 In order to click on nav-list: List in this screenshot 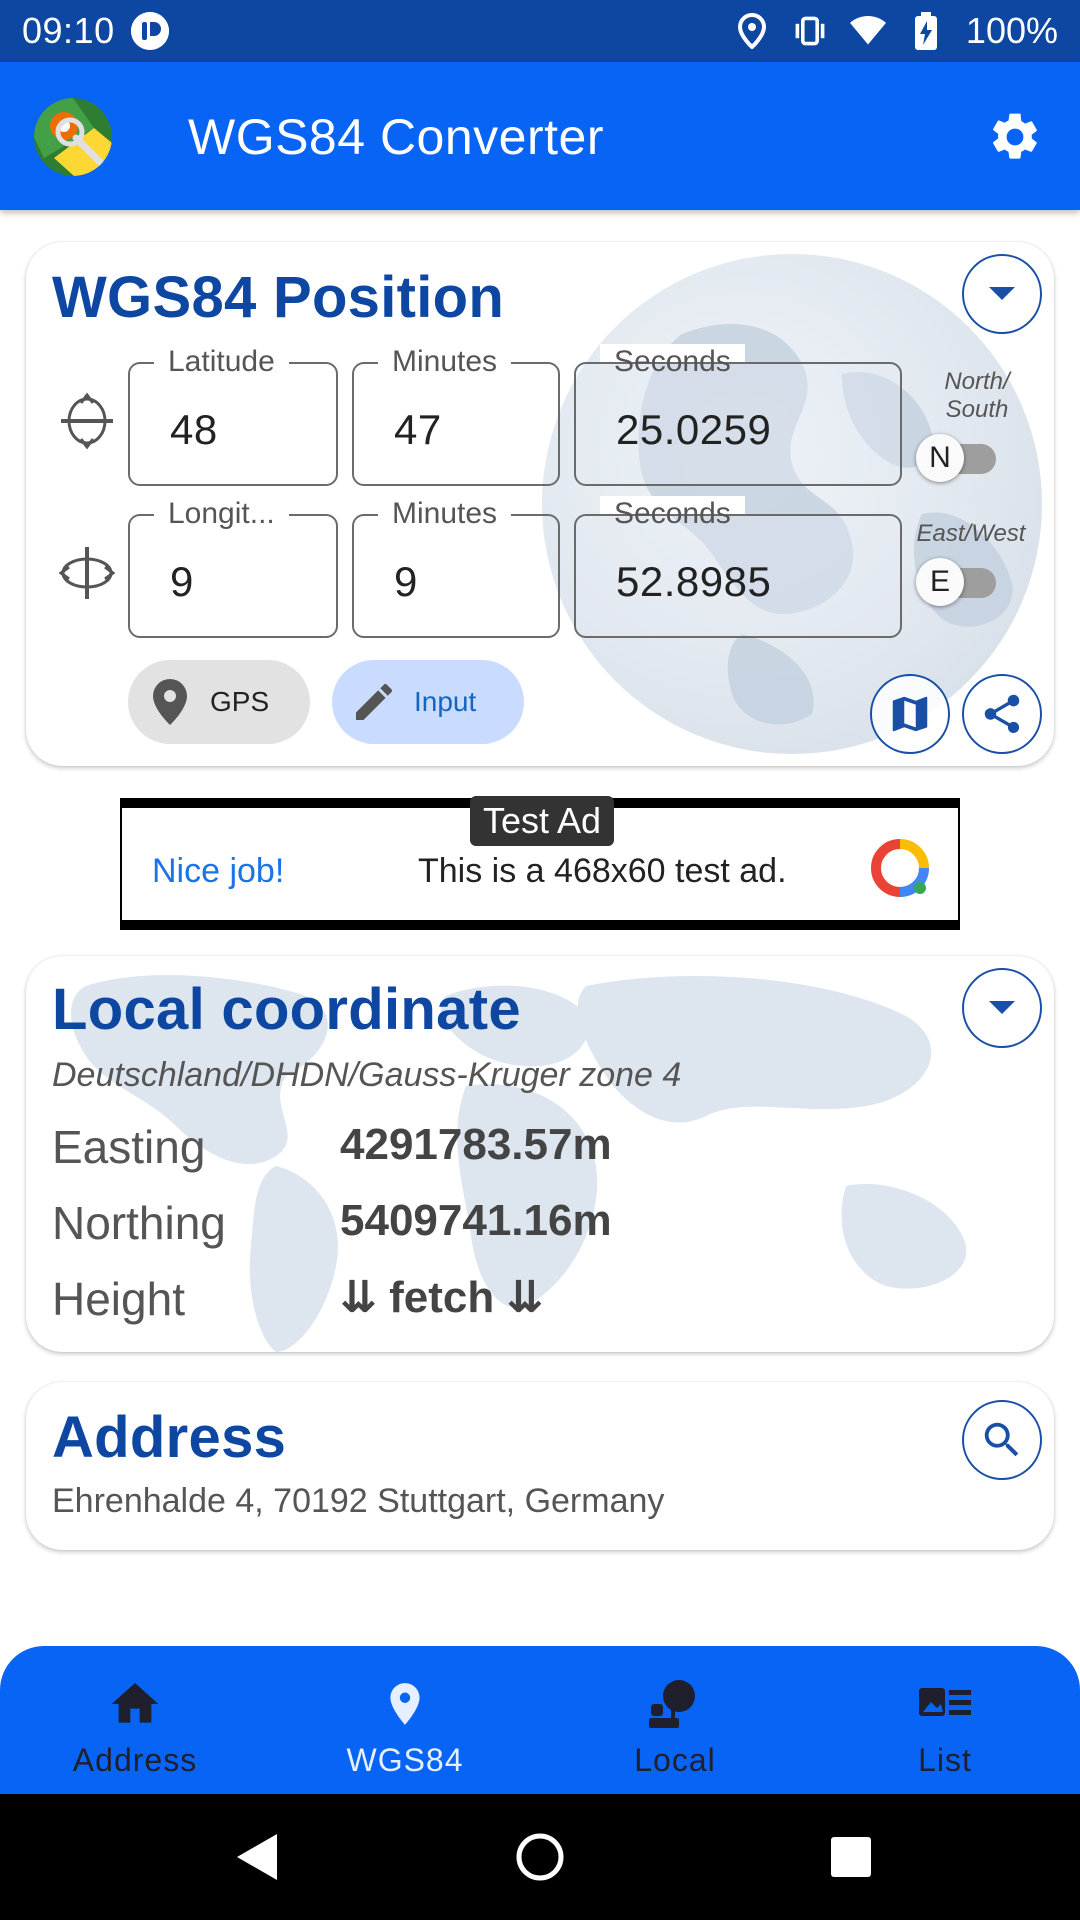, I will do `click(945, 1720)`.